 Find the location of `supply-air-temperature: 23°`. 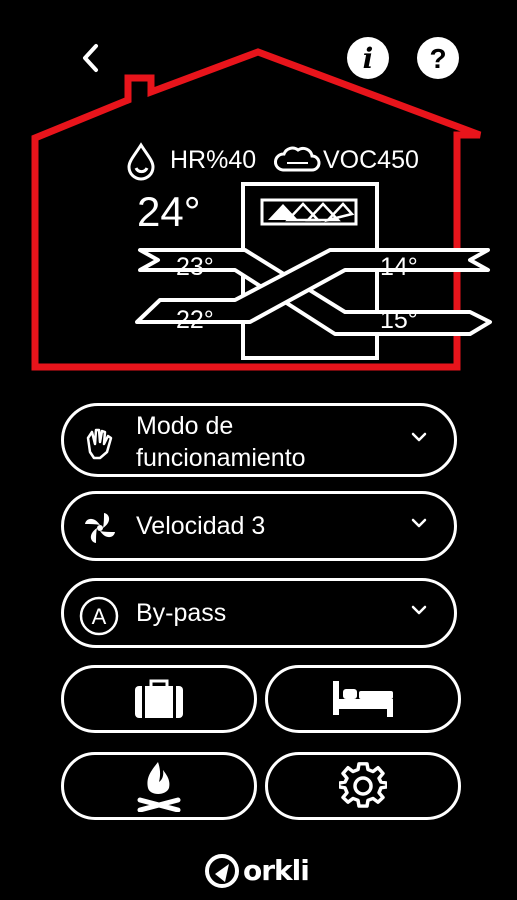

supply-air-temperature: 23° is located at coordinates (195, 267).